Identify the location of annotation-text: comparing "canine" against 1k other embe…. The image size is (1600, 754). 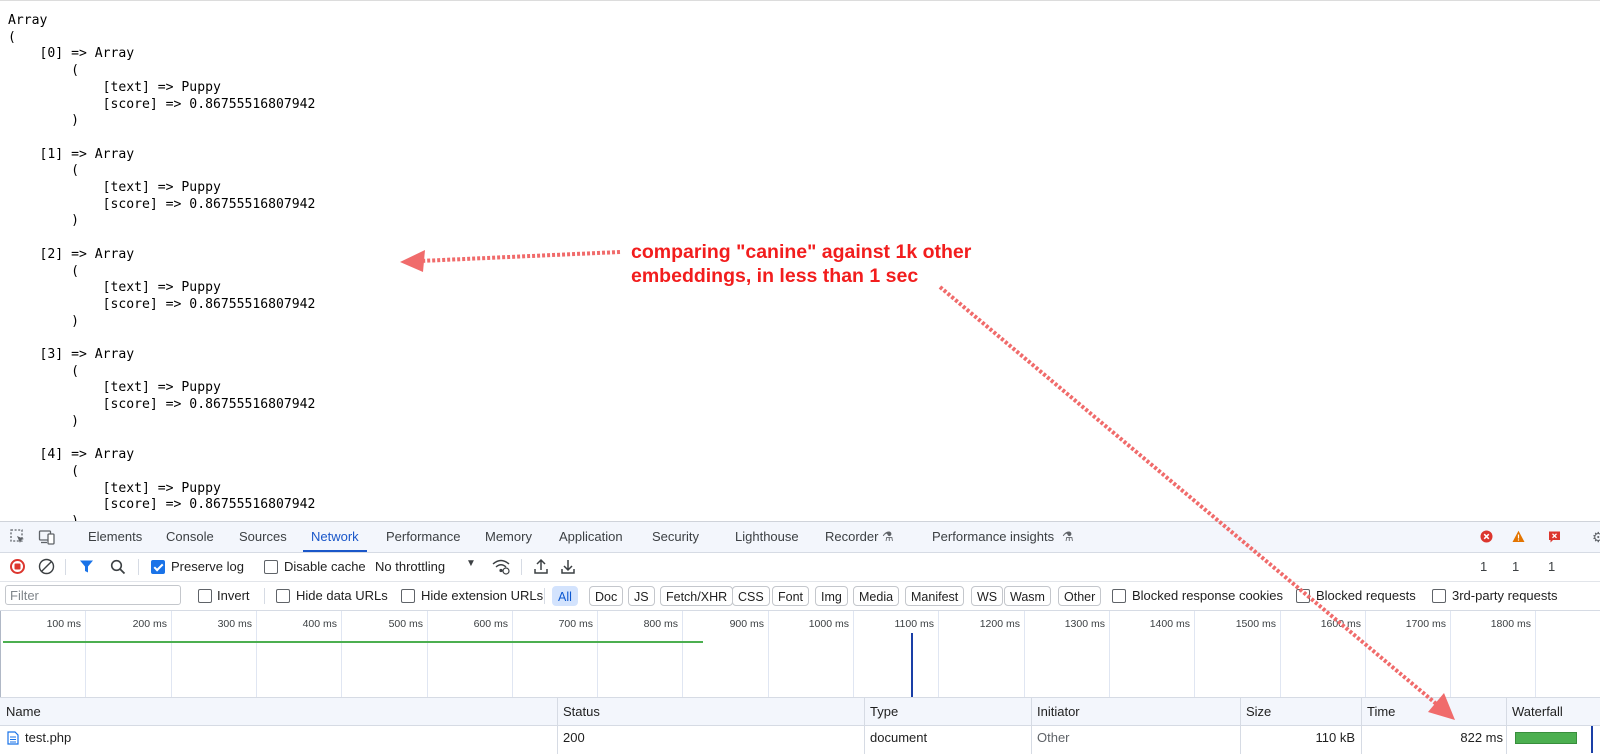
(801, 264).